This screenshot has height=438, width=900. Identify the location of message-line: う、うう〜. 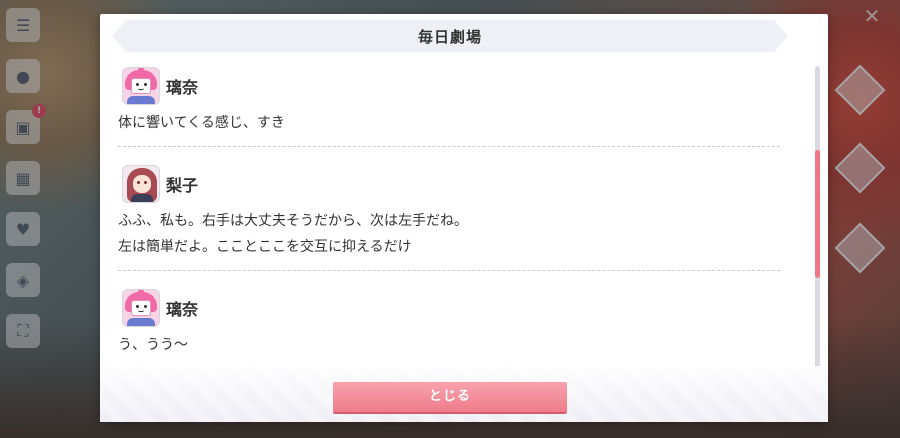
(153, 345).